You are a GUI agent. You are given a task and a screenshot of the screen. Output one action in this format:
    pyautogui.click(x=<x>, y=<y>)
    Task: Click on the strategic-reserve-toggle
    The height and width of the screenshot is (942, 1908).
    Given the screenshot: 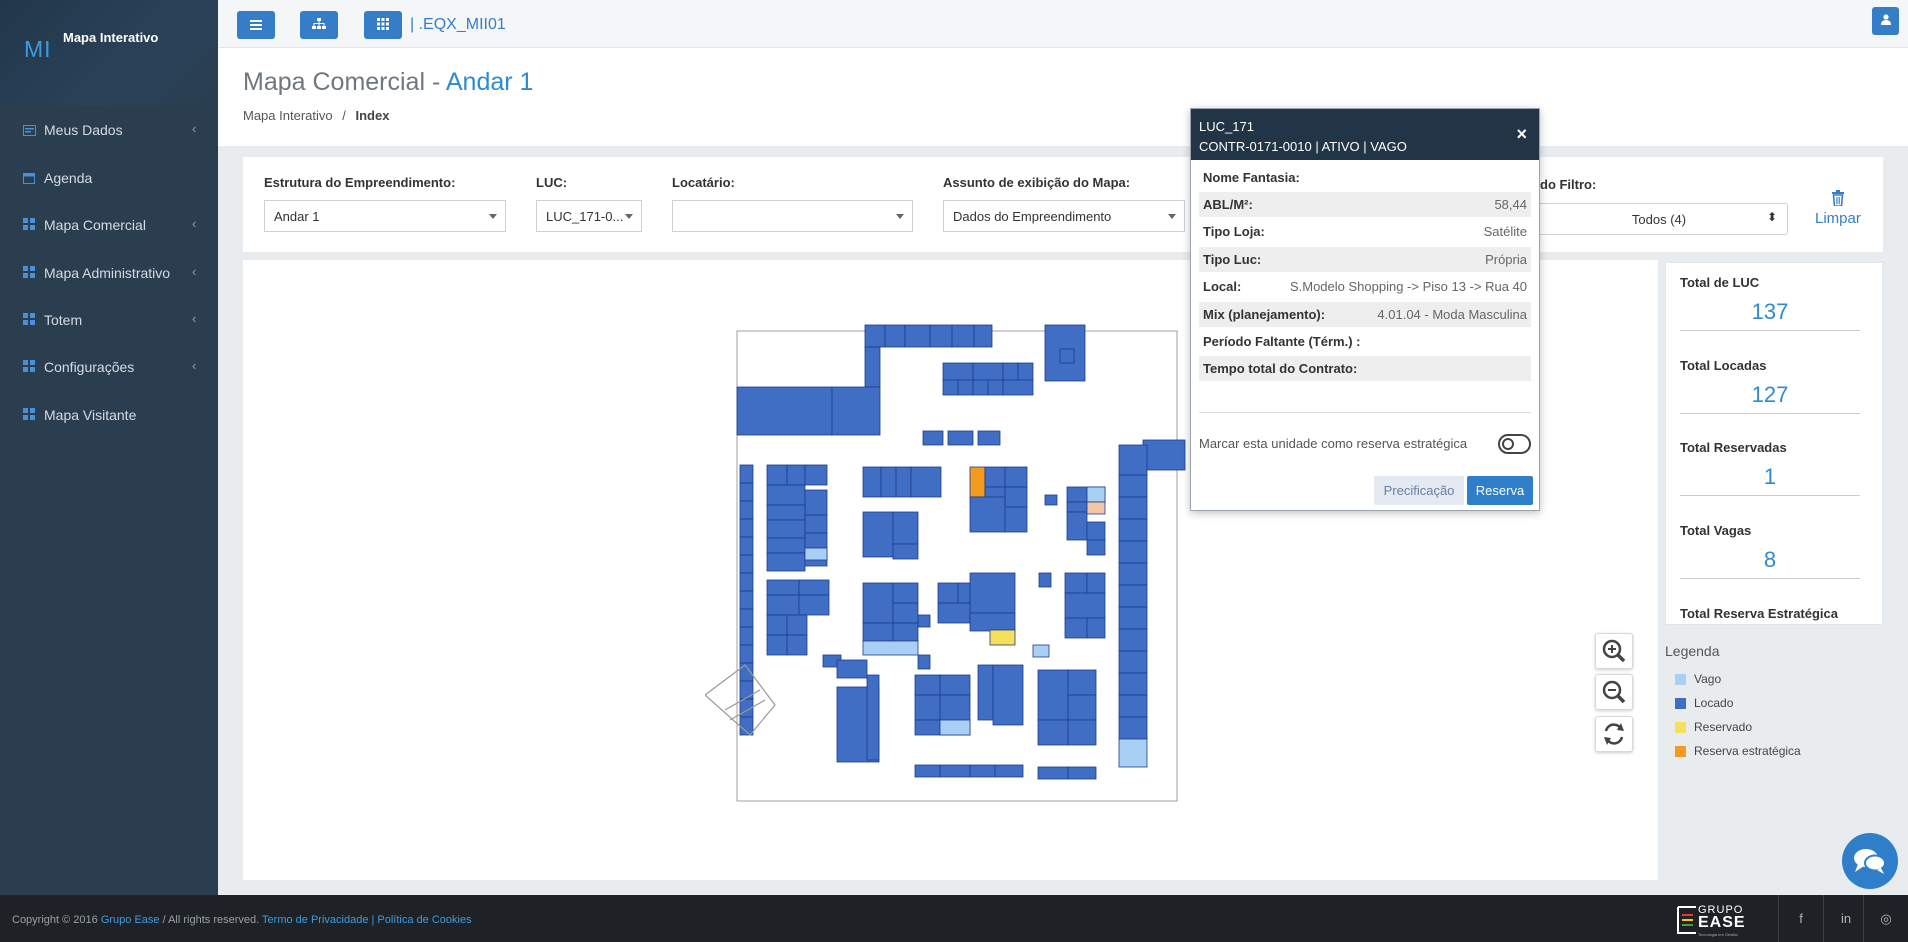 What is the action you would take?
    pyautogui.click(x=1514, y=444)
    